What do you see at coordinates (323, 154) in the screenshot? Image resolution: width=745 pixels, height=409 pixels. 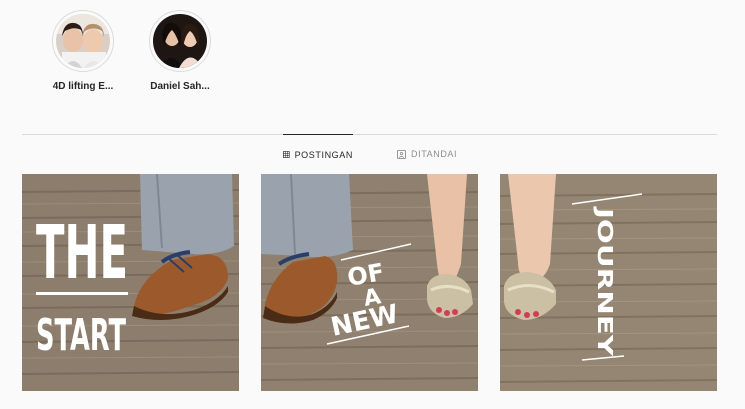 I see `tab-posts-label: POSTINGAN` at bounding box center [323, 154].